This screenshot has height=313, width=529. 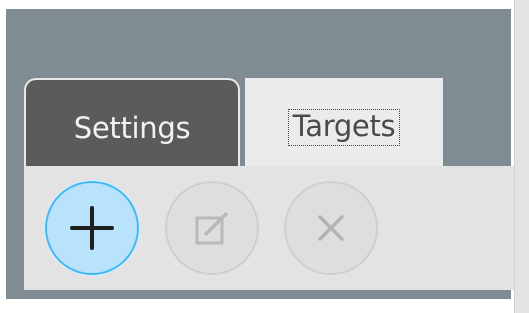 I want to click on edit-icon, so click(x=211, y=228).